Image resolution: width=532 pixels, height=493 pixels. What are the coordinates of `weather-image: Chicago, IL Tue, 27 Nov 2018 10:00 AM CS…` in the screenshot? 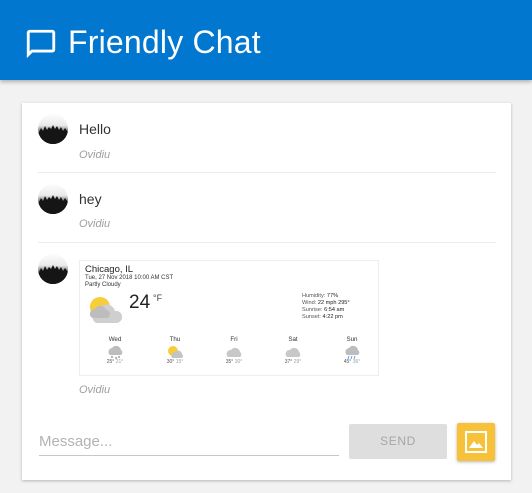 It's located at (229, 318).